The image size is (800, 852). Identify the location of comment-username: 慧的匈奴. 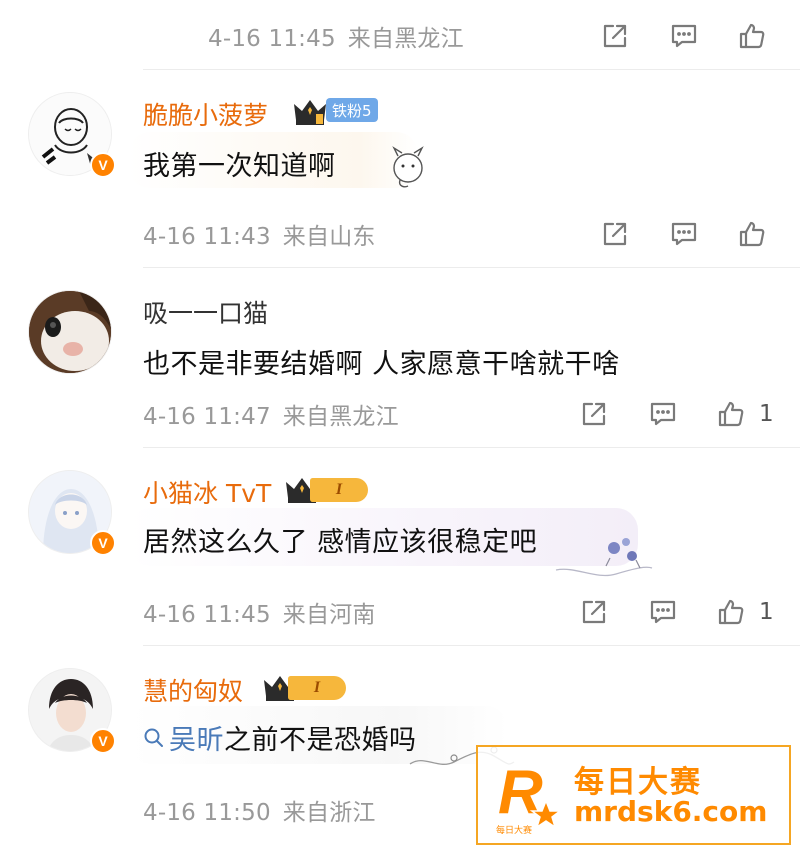
(193, 690).